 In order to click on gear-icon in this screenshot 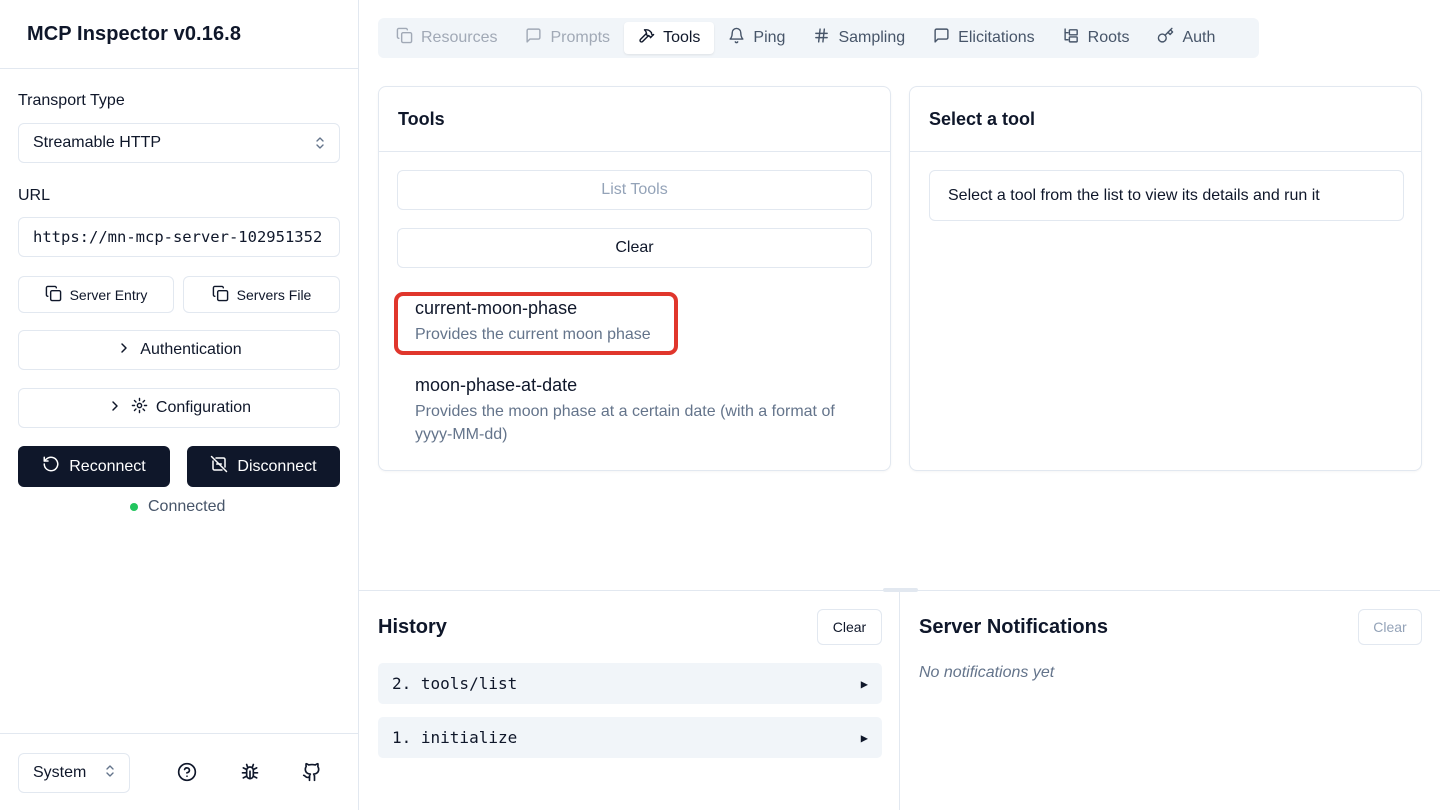, I will do `click(139, 408)`.